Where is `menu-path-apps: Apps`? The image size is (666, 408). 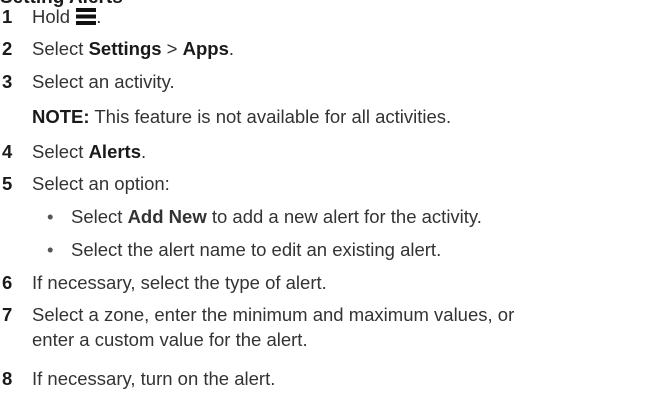 menu-path-apps: Apps is located at coordinates (205, 48).